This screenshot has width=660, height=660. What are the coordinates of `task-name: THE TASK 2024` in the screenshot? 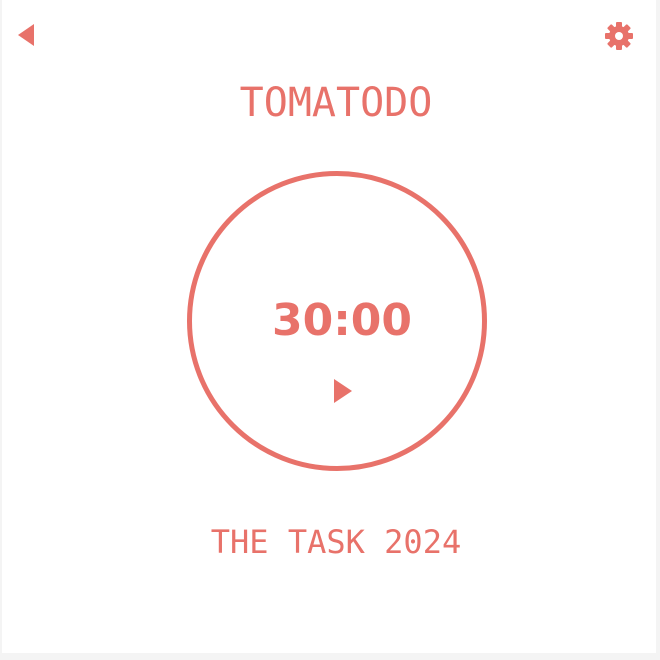 It's located at (336, 542).